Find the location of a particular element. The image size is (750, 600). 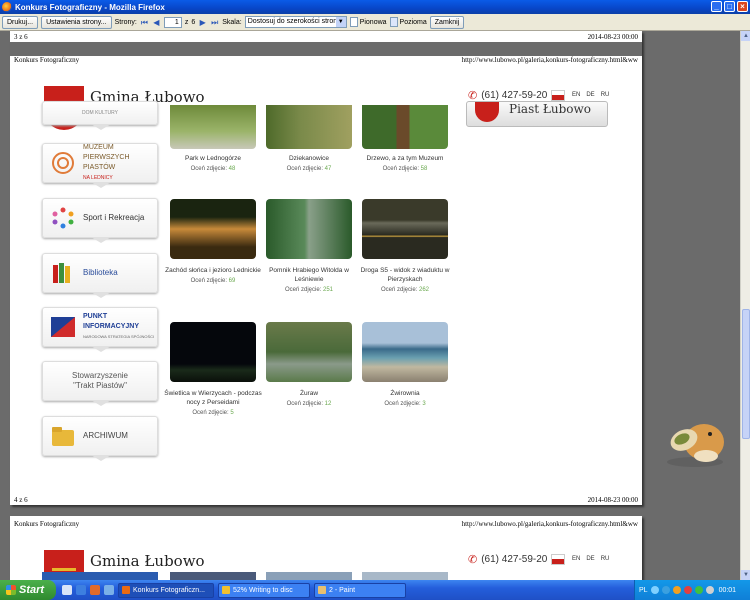

maximize-button: □ is located at coordinates (729, 6).